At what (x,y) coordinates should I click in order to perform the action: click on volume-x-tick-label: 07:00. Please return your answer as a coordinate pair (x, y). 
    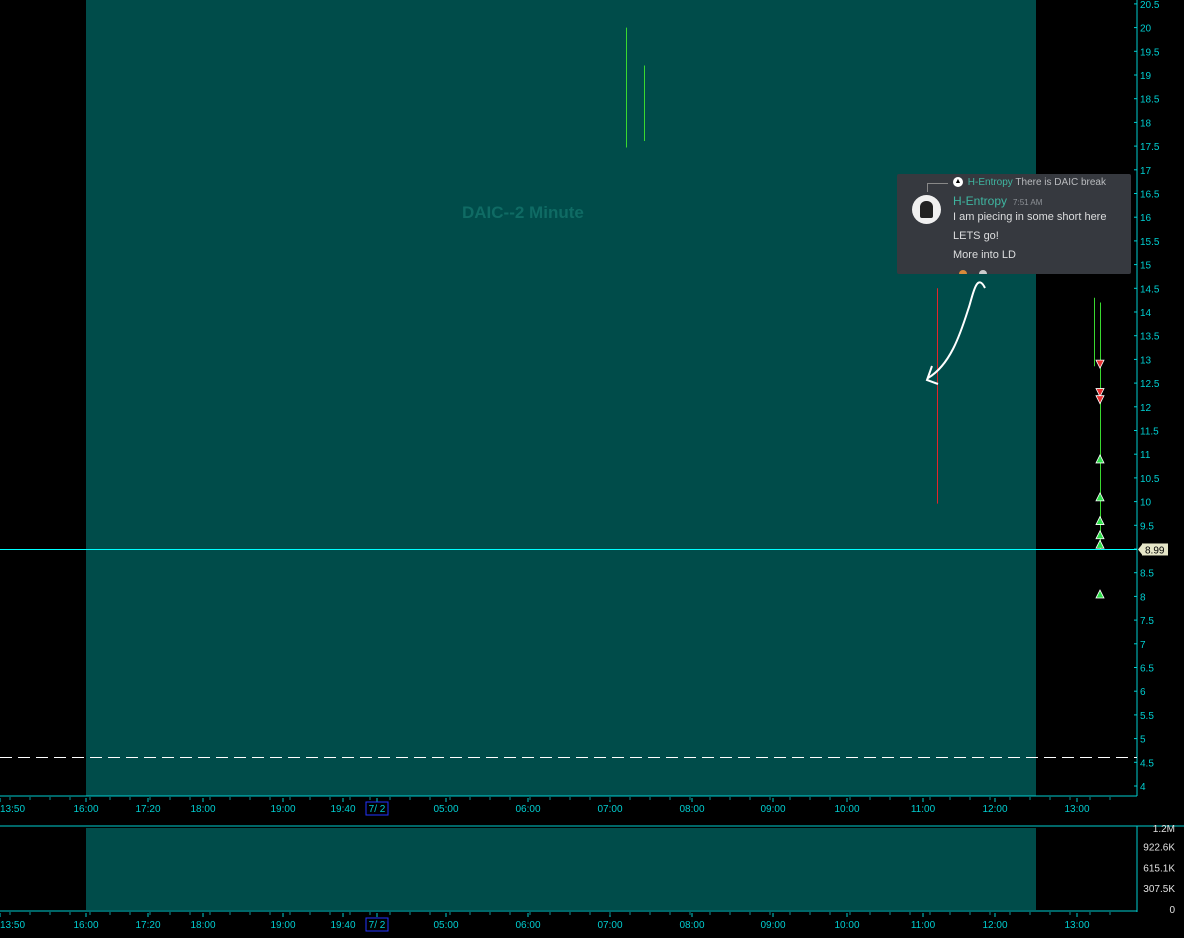
    Looking at the image, I should click on (609, 925).